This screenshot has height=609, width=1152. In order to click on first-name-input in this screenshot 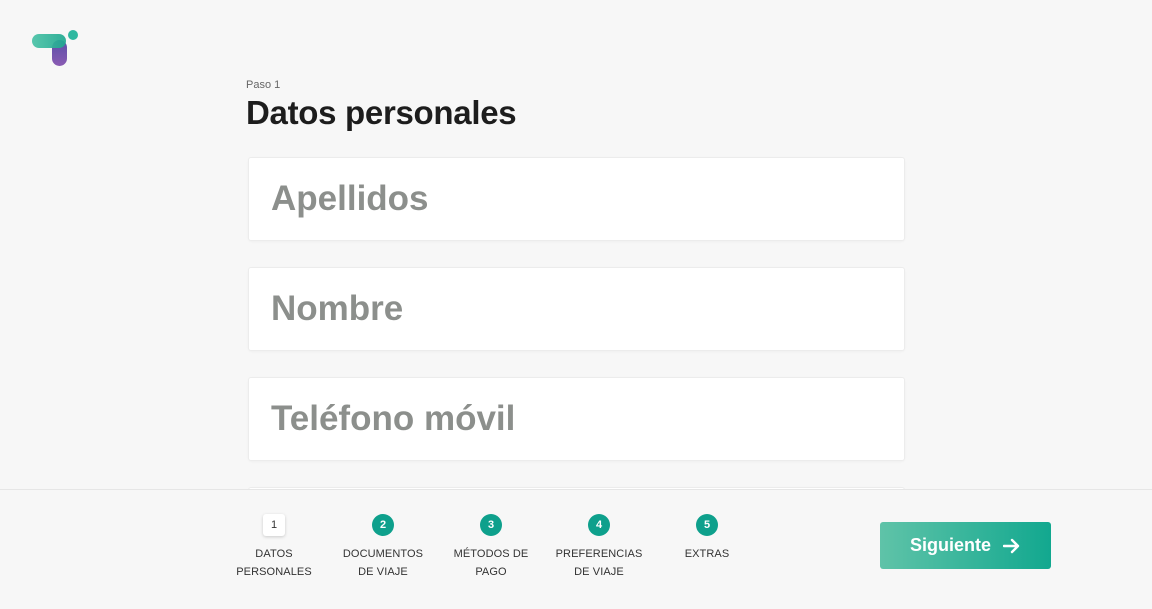, I will do `click(576, 309)`.